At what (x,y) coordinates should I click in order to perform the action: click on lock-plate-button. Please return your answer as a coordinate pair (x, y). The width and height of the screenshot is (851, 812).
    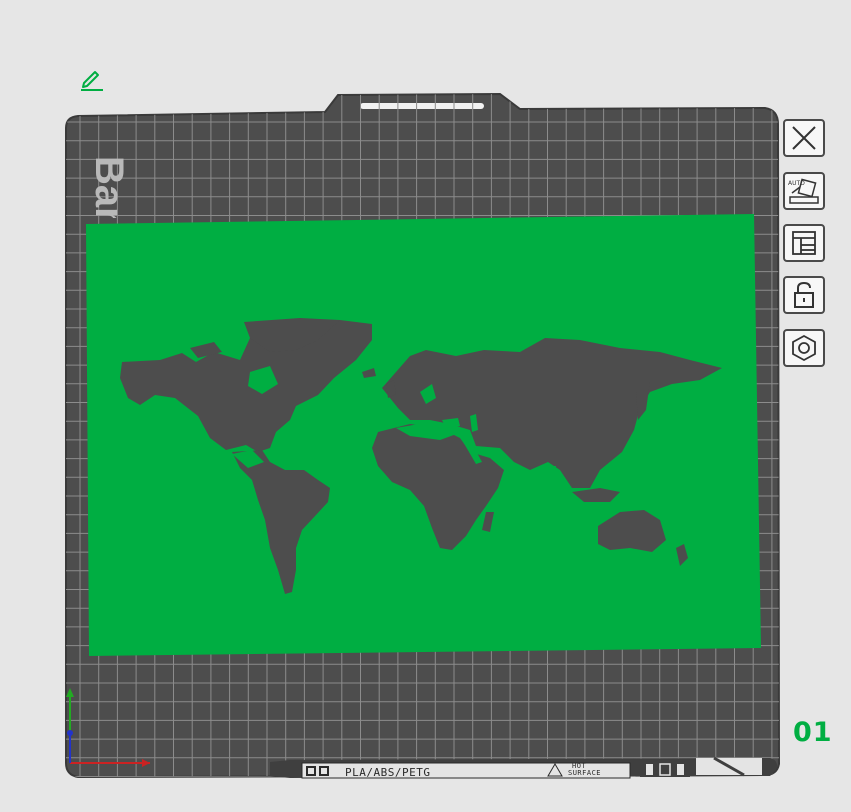
    Looking at the image, I should click on (804, 295).